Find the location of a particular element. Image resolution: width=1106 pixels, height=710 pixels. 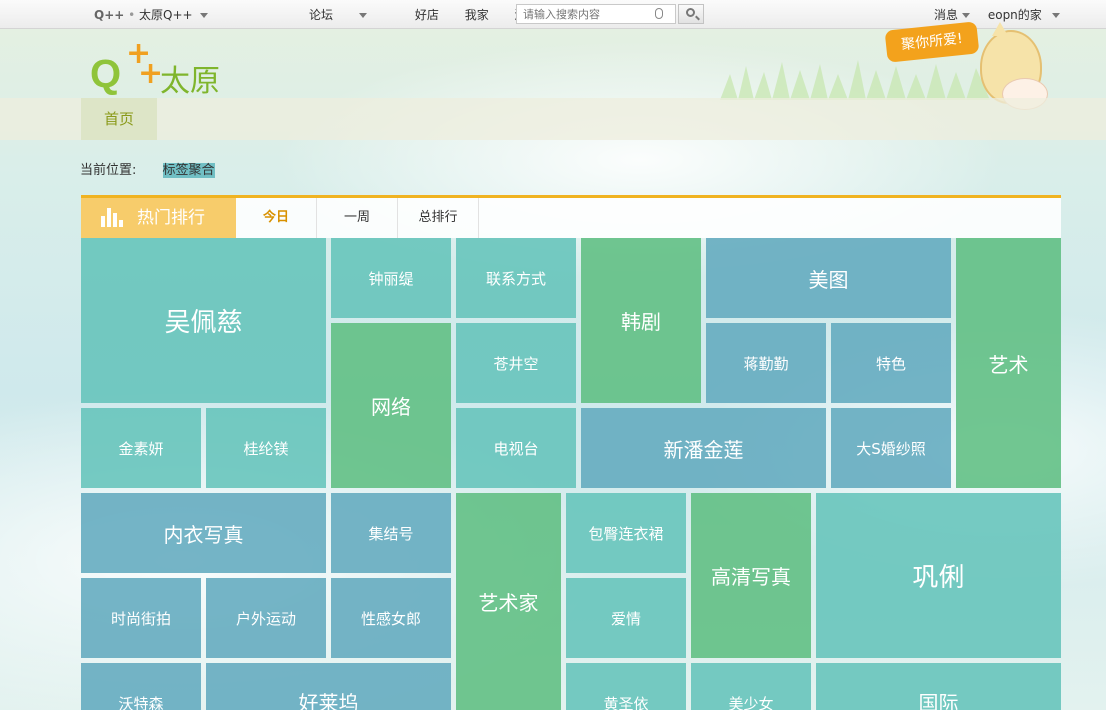

tag-tile: 国际 is located at coordinates (938, 686).